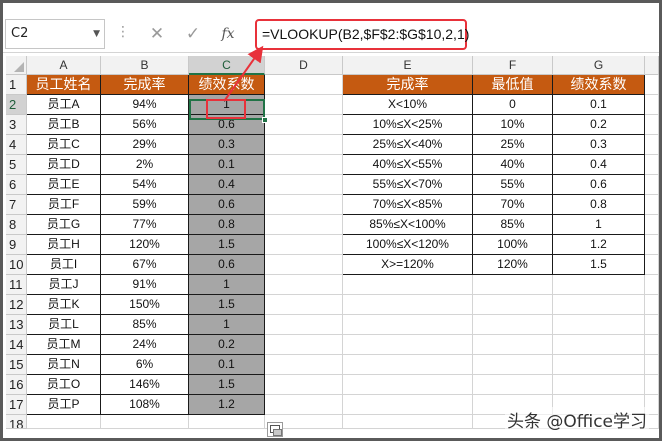 The width and height of the screenshot is (662, 441). What do you see at coordinates (64, 65) in the screenshot?
I see `column-header-a: A` at bounding box center [64, 65].